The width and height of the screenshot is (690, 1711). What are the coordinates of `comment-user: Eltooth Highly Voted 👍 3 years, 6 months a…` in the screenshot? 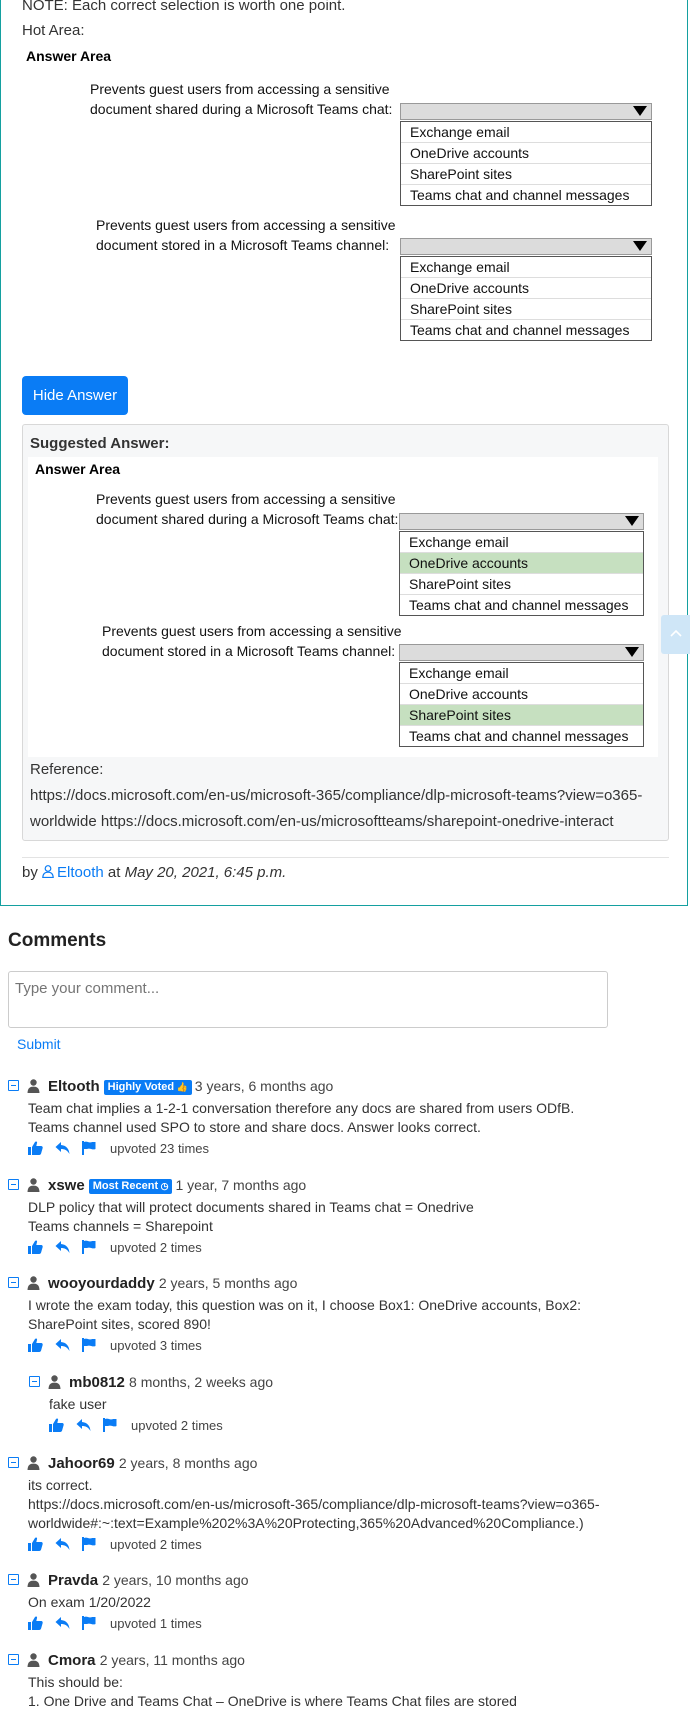 It's located at (190, 1086).